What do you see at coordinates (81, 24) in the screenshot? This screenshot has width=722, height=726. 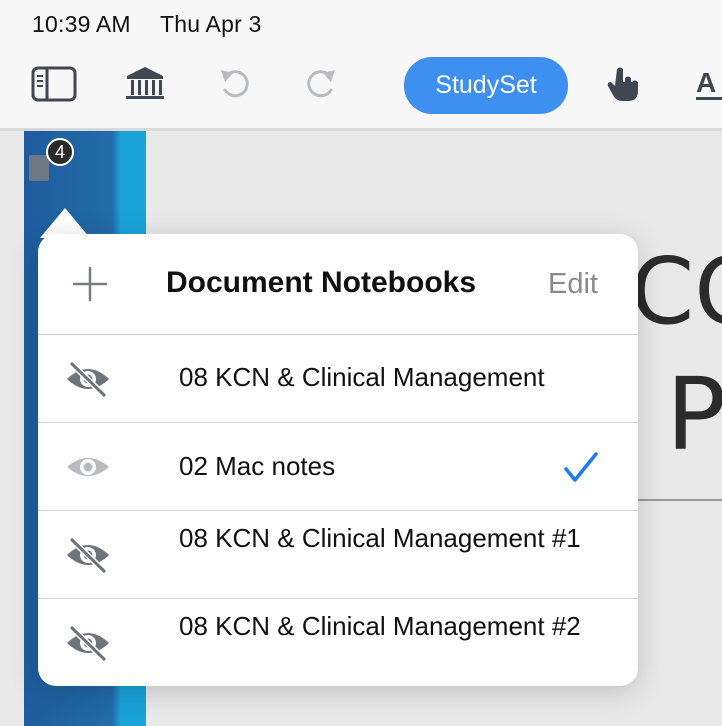 I see `status-time: 10:39 AM` at bounding box center [81, 24].